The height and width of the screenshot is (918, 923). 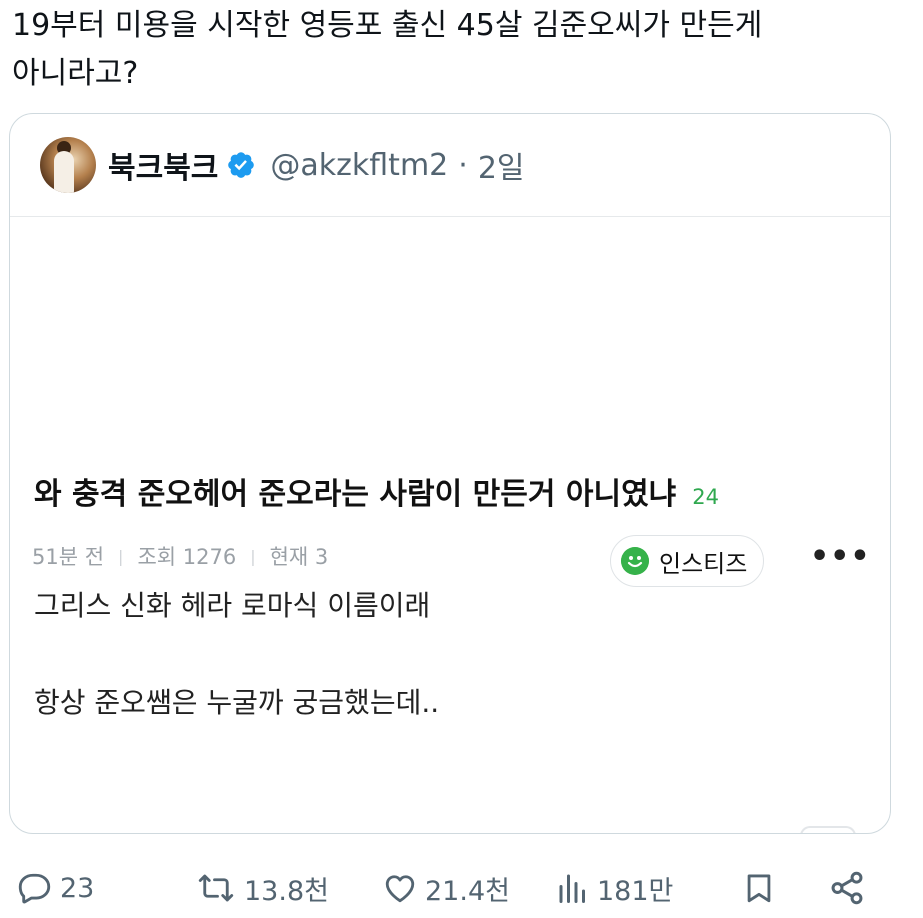 What do you see at coordinates (237, 702) in the screenshot?
I see `post-body-line-2: 항상 준오쌤은 누굴까 궁금했는데..` at bounding box center [237, 702].